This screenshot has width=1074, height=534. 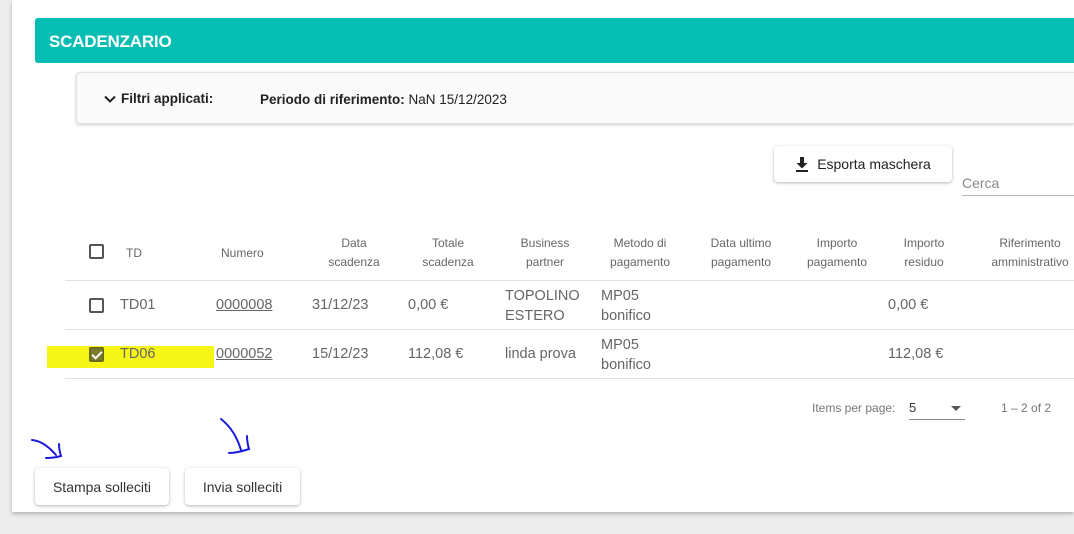 I want to click on stampa-solleciti-label: Stampa solleciti, so click(x=102, y=486).